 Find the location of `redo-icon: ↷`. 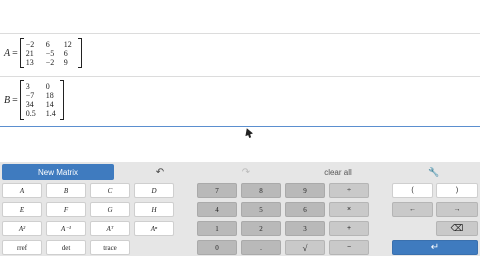

redo-icon: ↷ is located at coordinates (246, 172).